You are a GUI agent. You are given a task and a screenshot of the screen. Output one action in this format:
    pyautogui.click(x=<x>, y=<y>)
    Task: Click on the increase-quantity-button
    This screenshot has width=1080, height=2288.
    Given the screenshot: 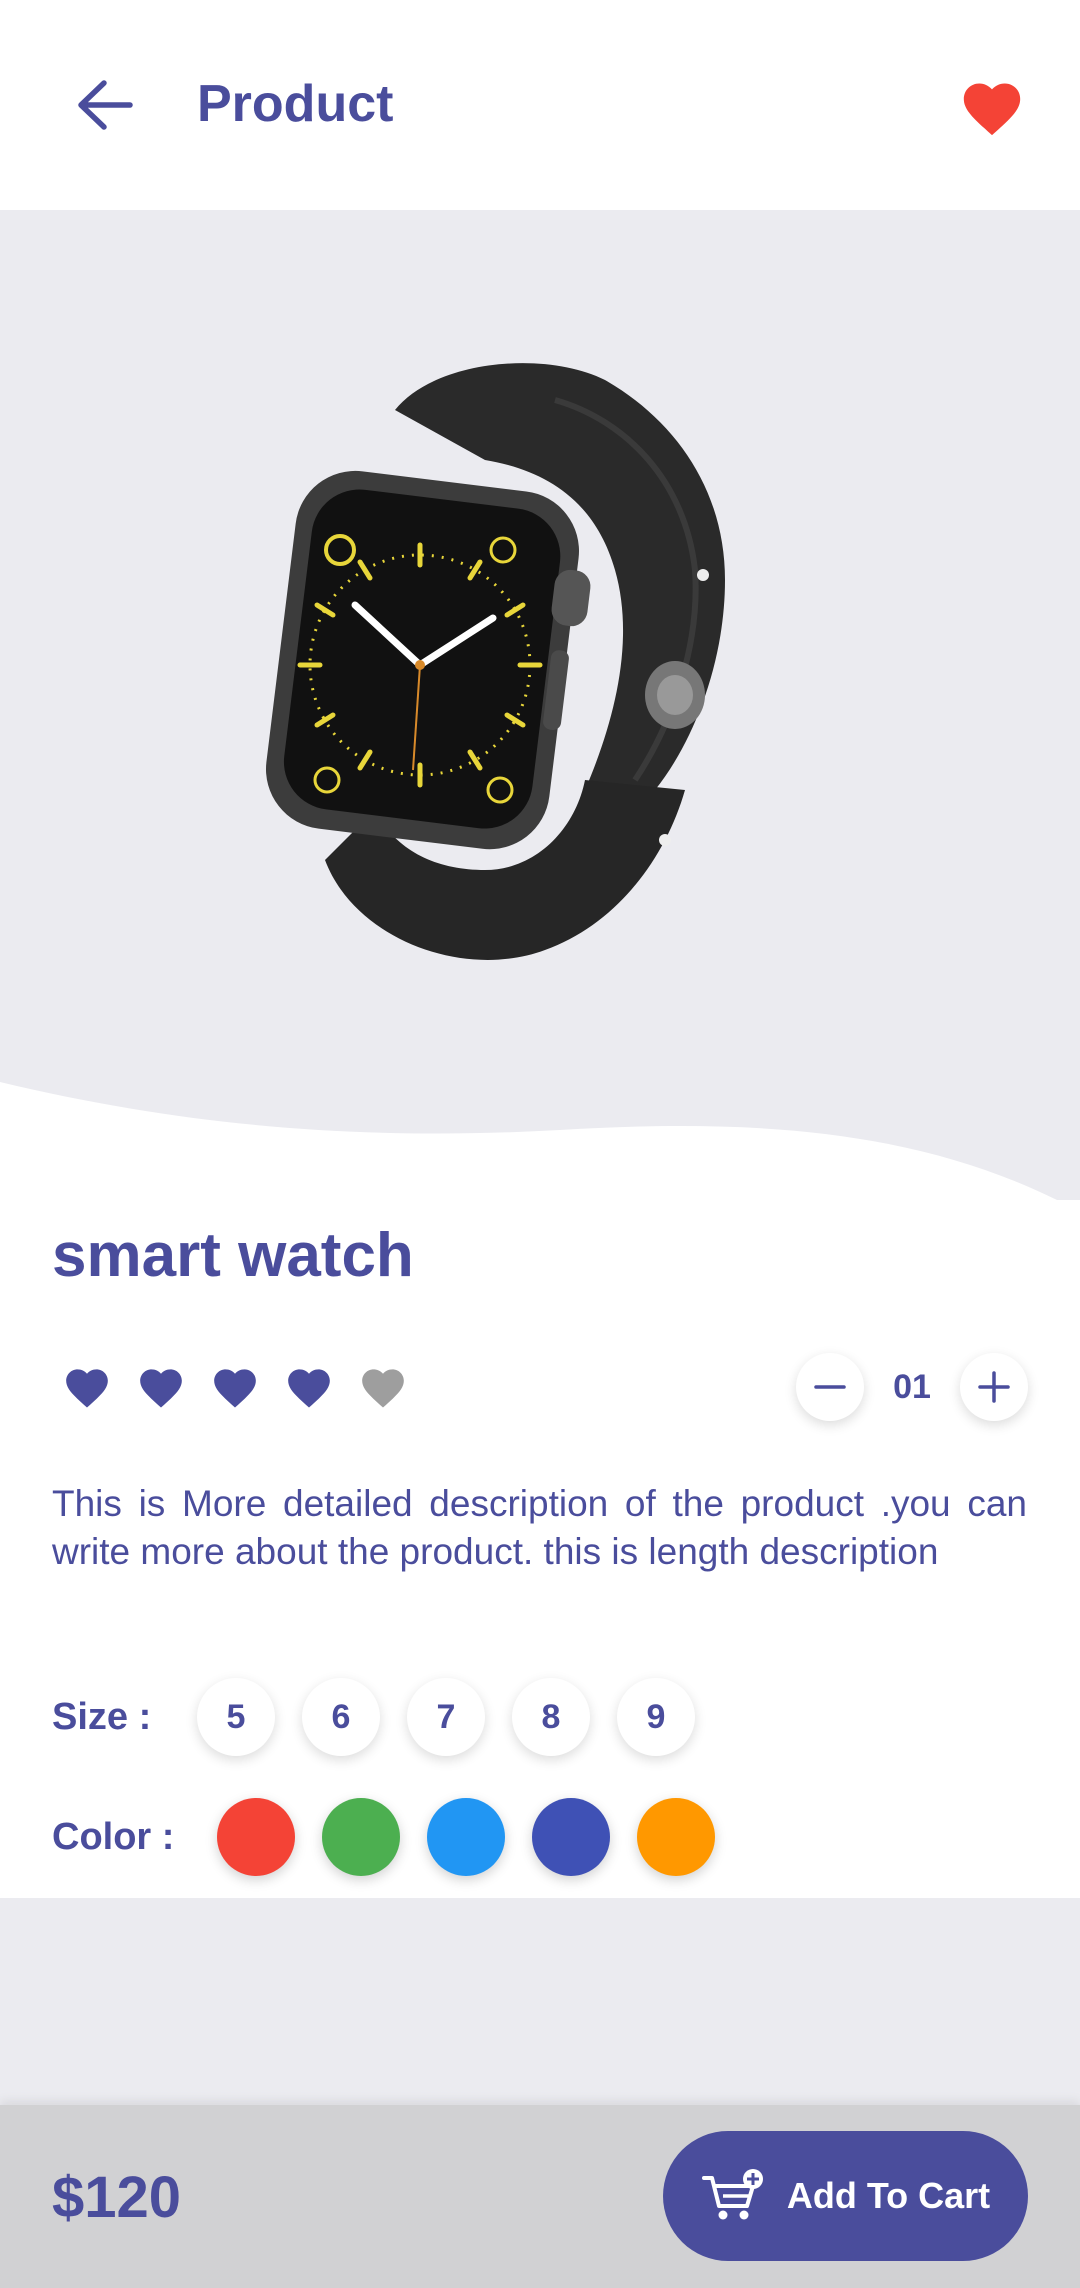 What is the action you would take?
    pyautogui.click(x=994, y=1387)
    